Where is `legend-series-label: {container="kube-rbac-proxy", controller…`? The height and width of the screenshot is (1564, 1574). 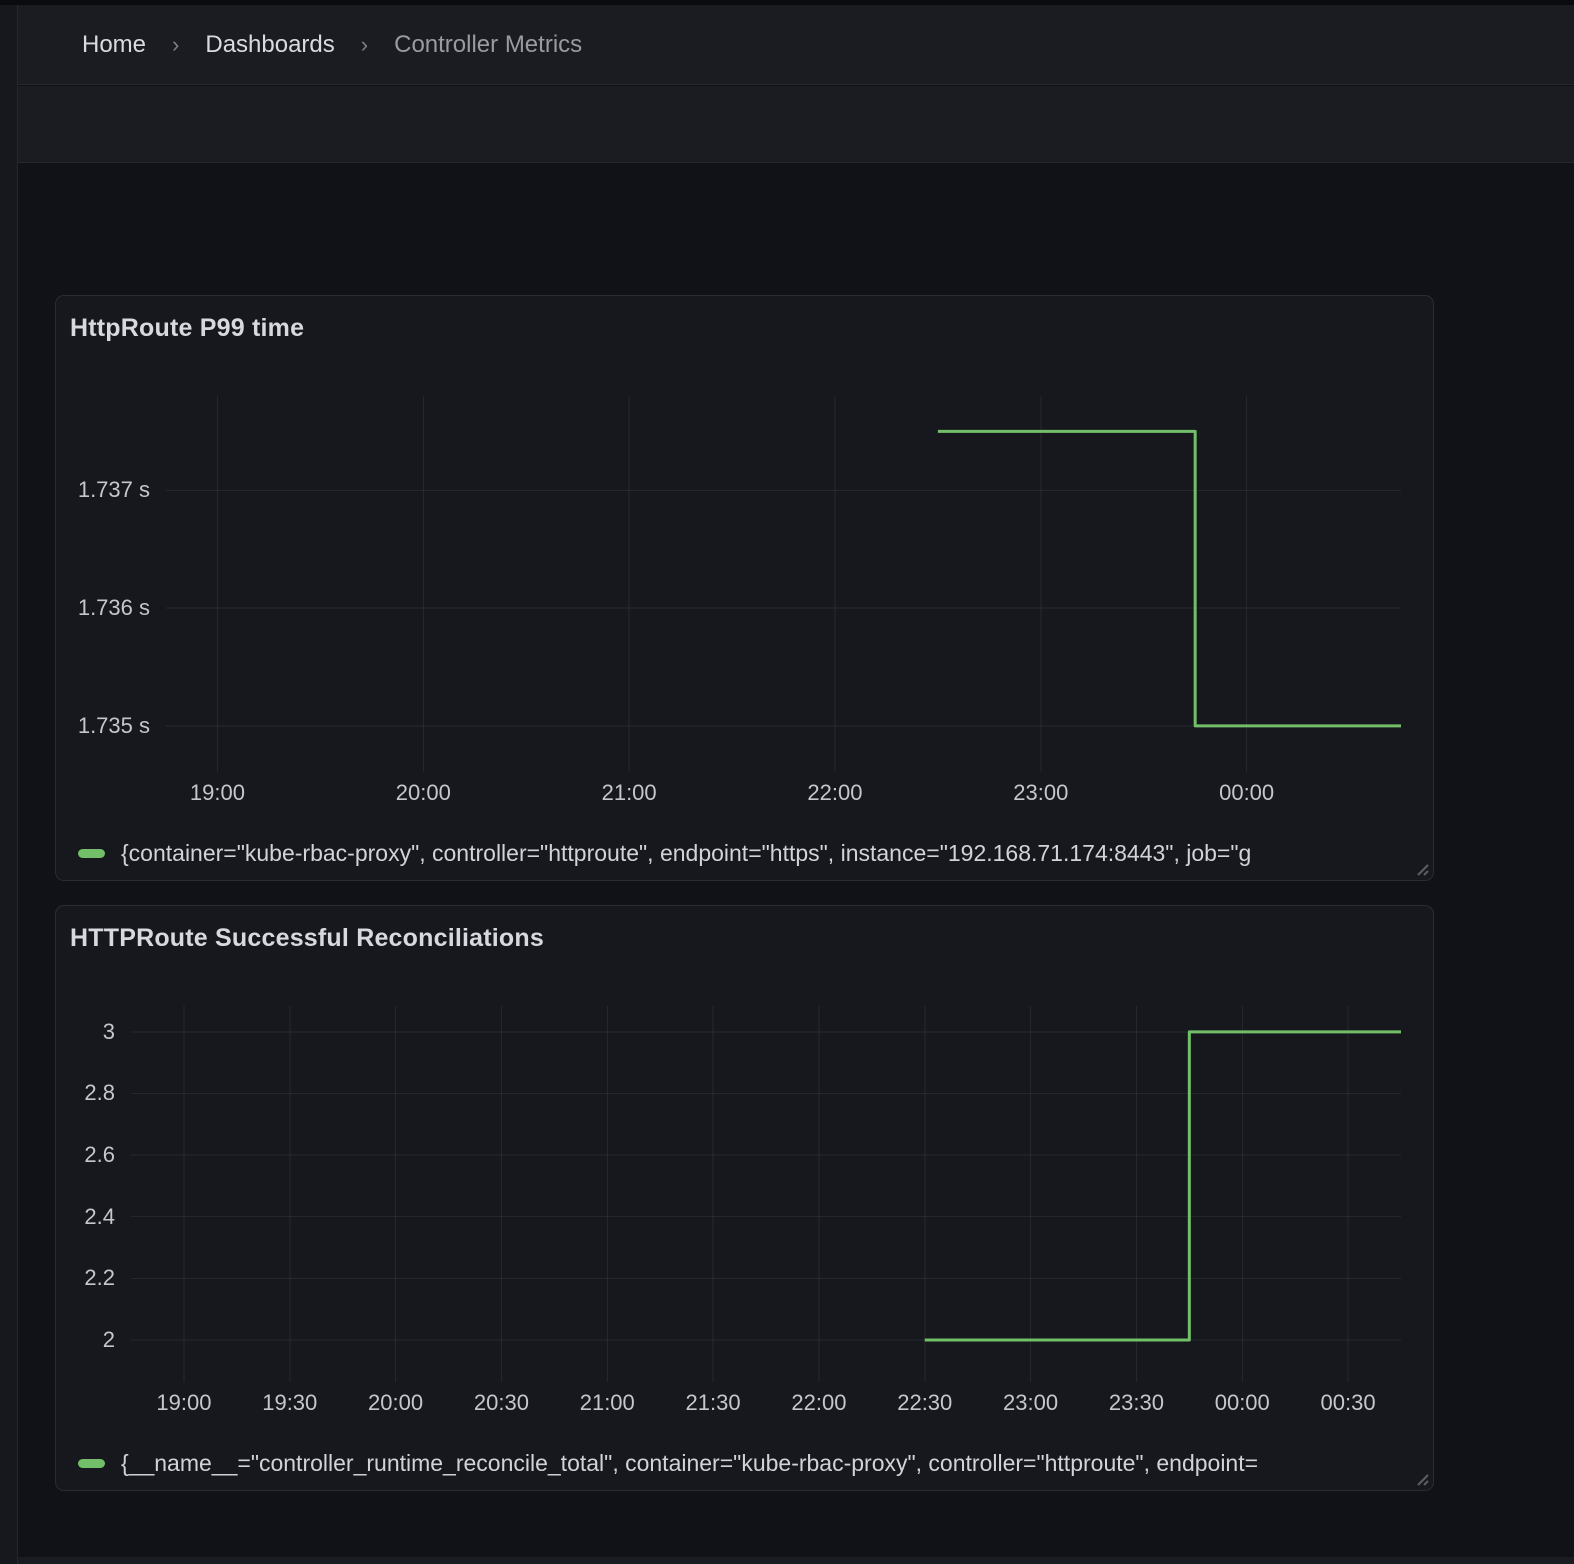
legend-series-label: {container="kube-rbac-proxy", controller… is located at coordinates (686, 853).